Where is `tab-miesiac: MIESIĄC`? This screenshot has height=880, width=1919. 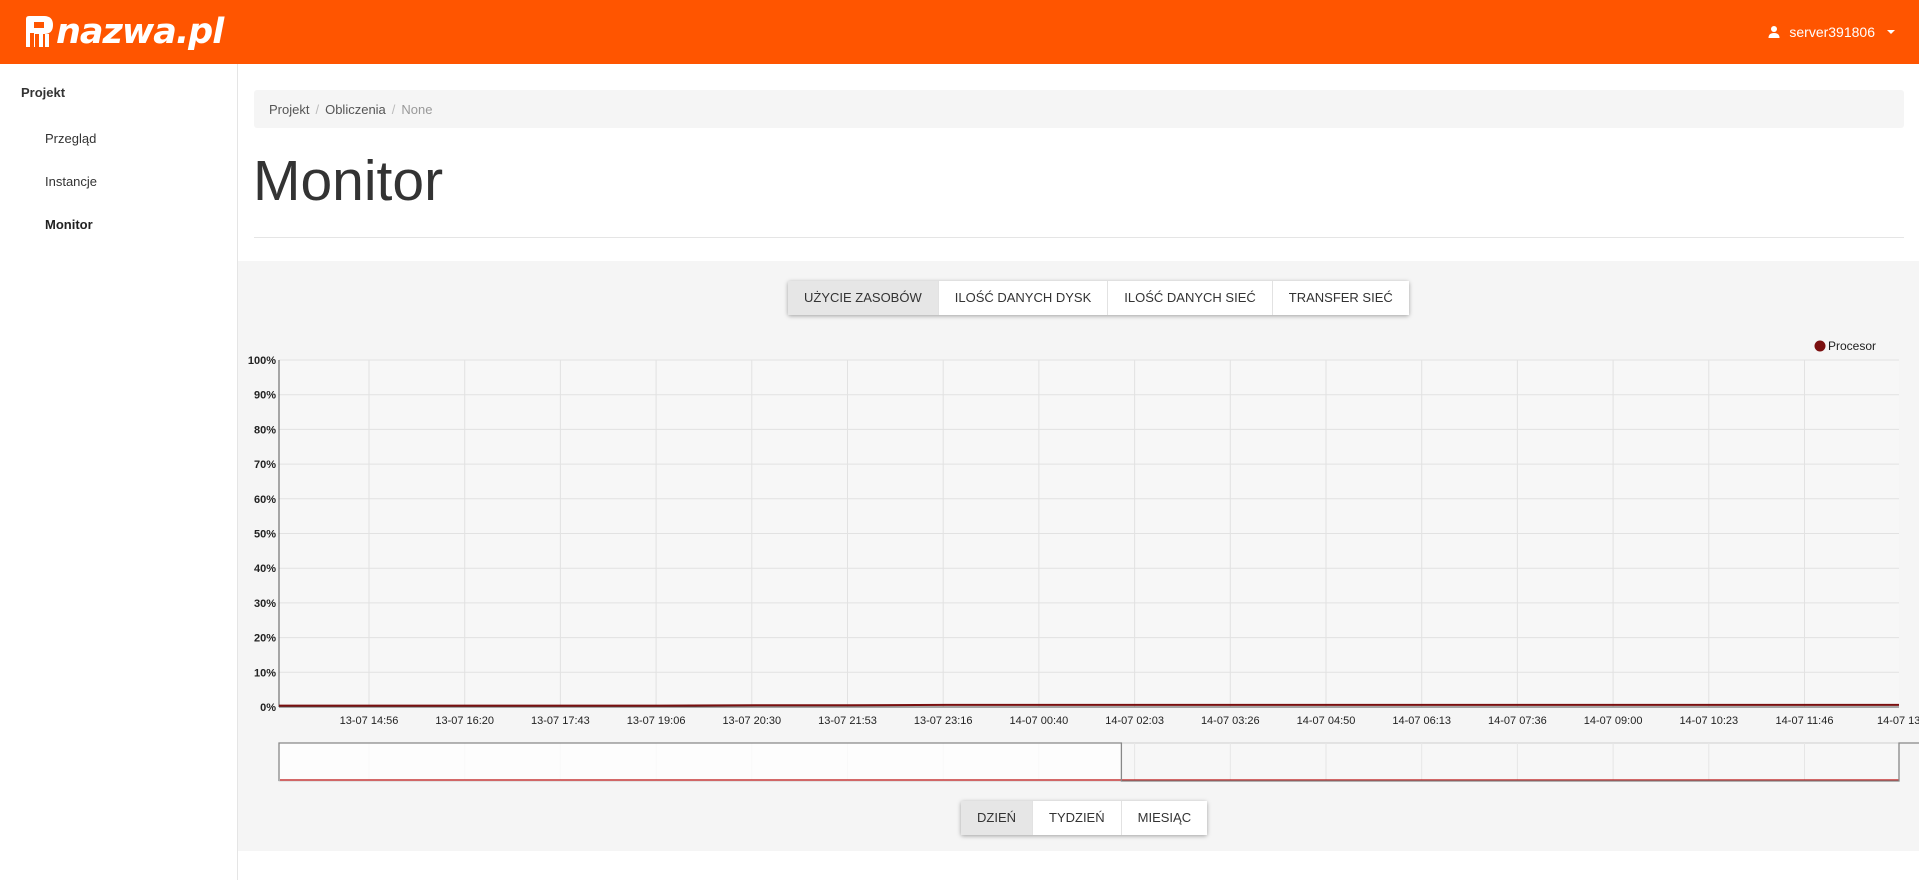
tab-miesiac: MIESIĄC is located at coordinates (1164, 818).